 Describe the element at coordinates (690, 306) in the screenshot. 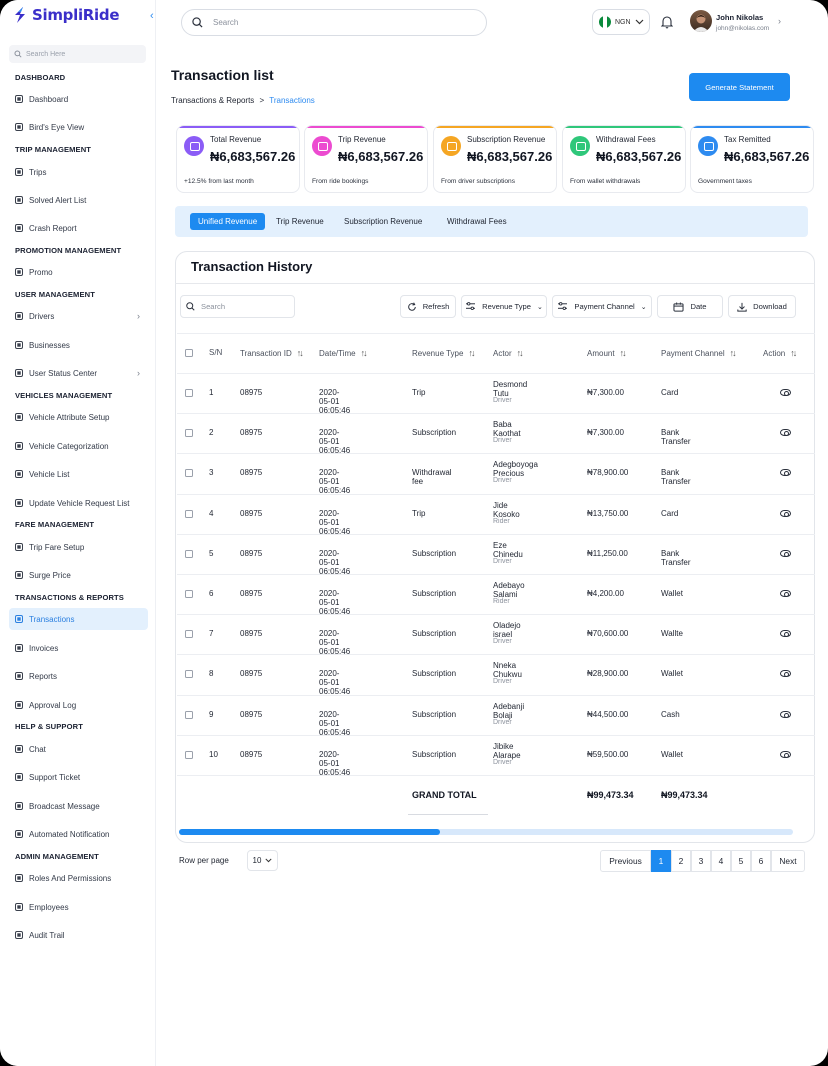

I see `date-filter-button: Date` at that location.